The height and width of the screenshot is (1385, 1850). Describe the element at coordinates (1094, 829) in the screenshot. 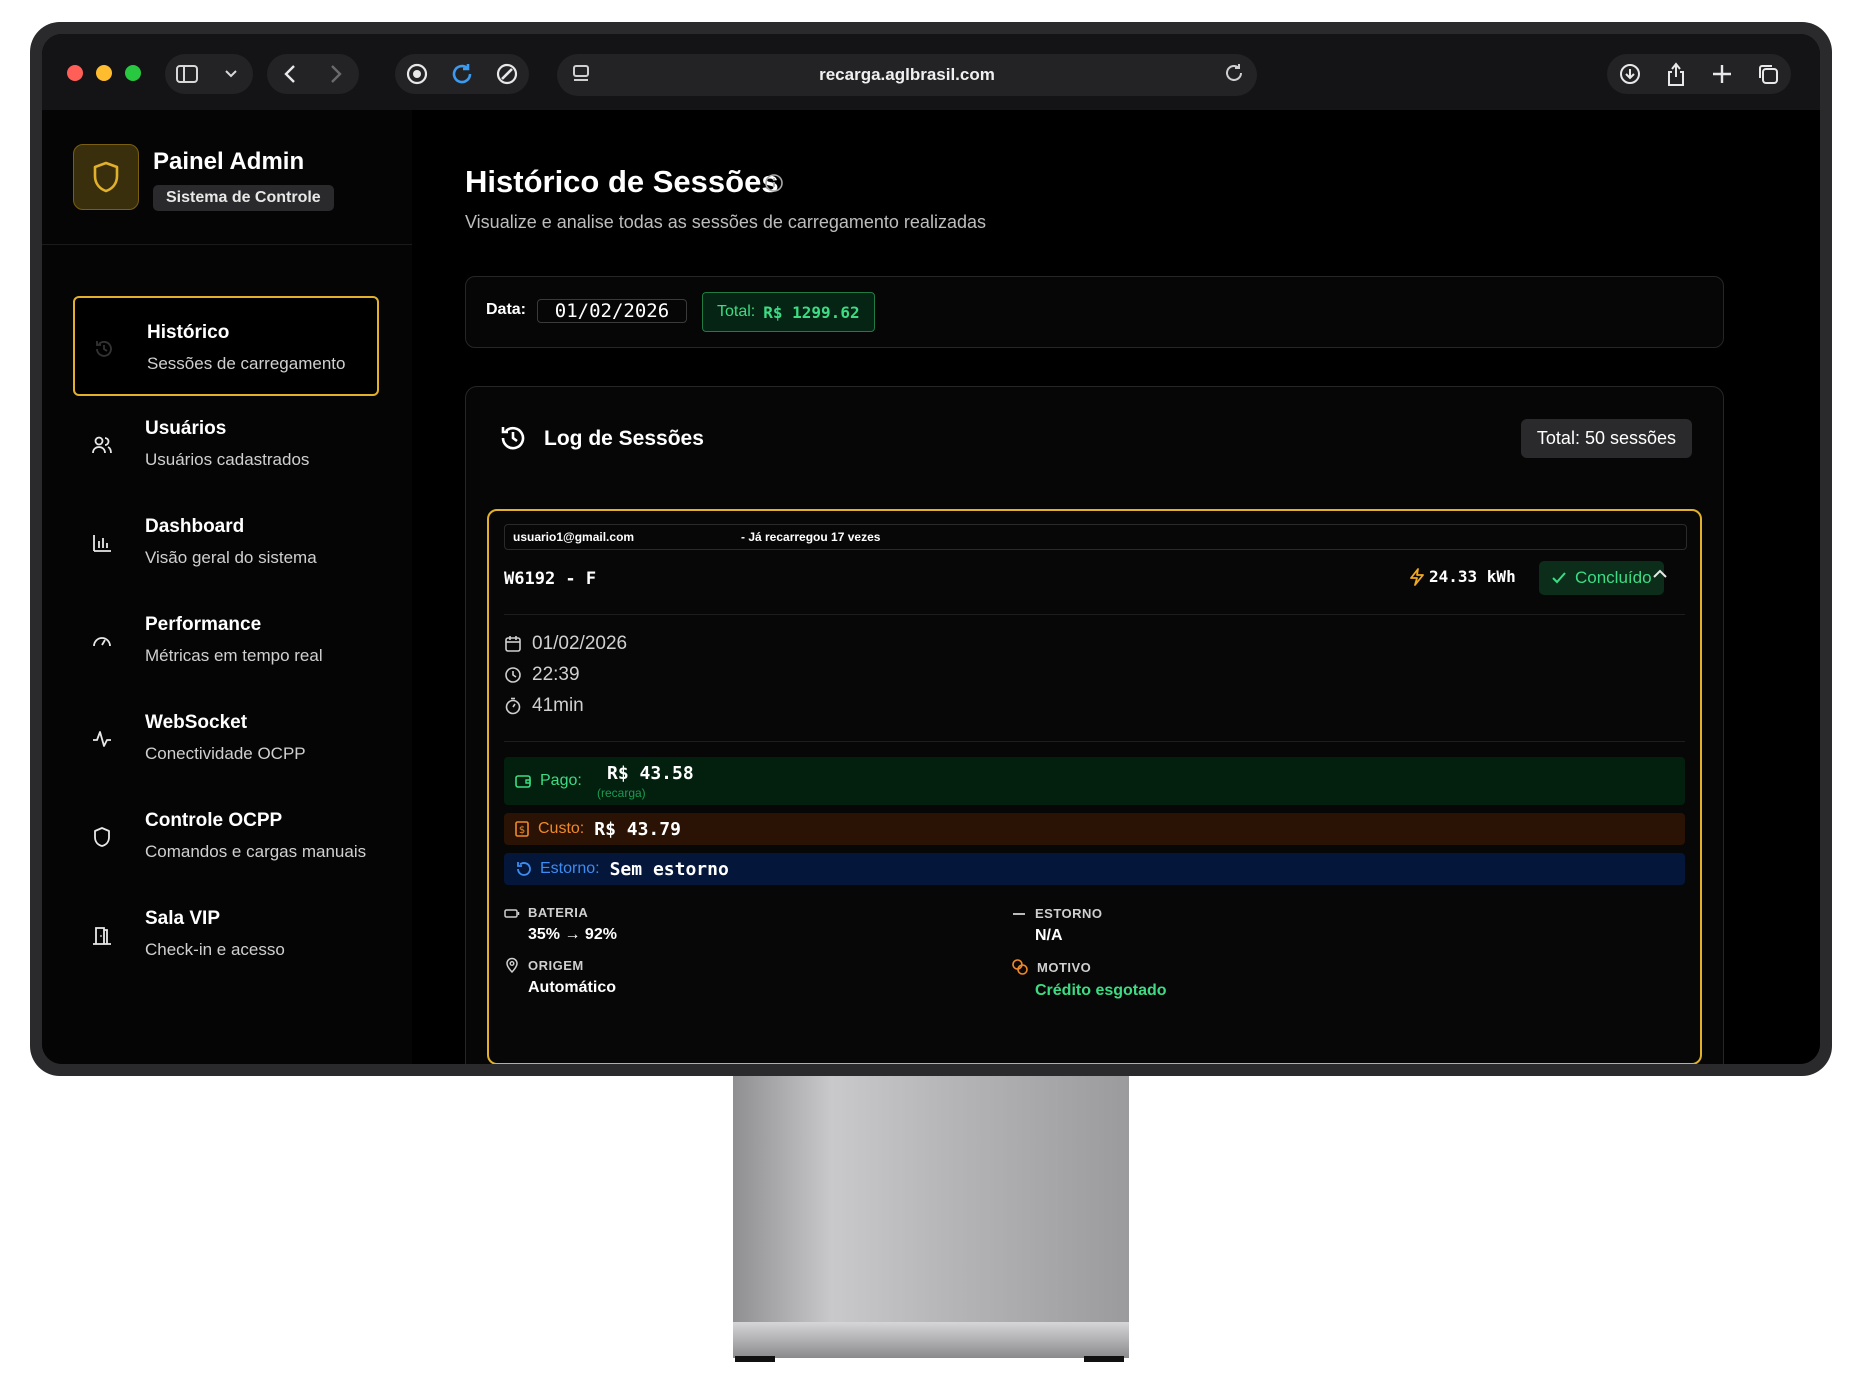

I see `cost-row: $ Custo: R$ 43.79` at that location.